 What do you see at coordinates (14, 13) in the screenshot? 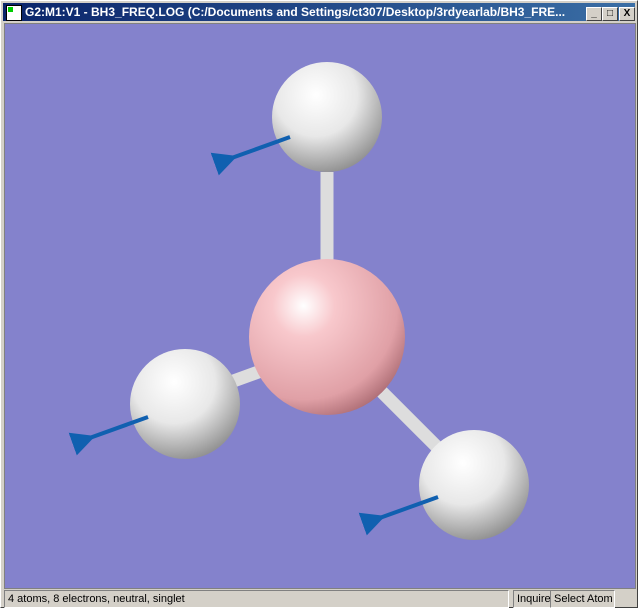
I see `app-icon` at bounding box center [14, 13].